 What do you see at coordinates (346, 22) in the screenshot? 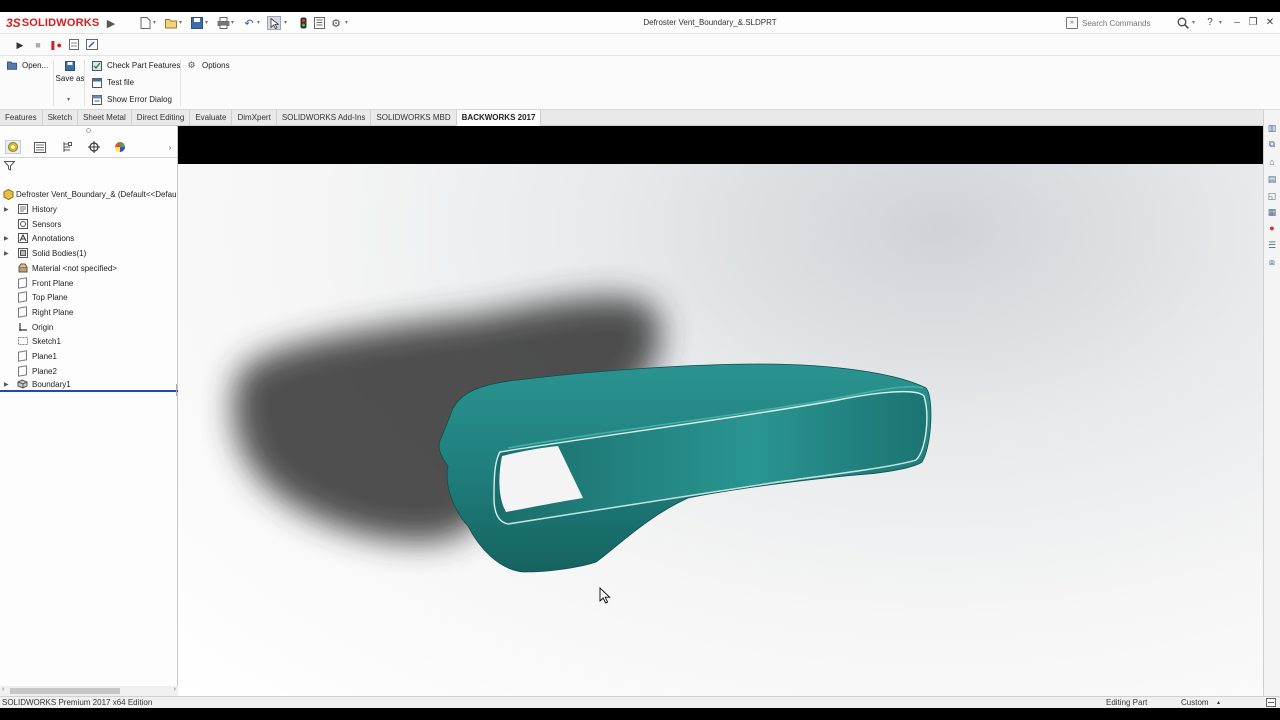
I see `options-dropdown-icon: ▾` at bounding box center [346, 22].